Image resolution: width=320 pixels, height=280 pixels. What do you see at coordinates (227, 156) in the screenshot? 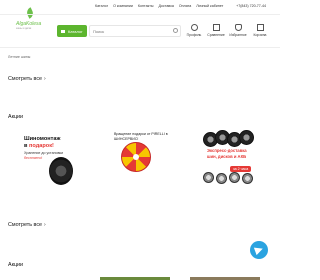
I see `banner3-line2: шин, дисков и АКБ` at bounding box center [227, 156].